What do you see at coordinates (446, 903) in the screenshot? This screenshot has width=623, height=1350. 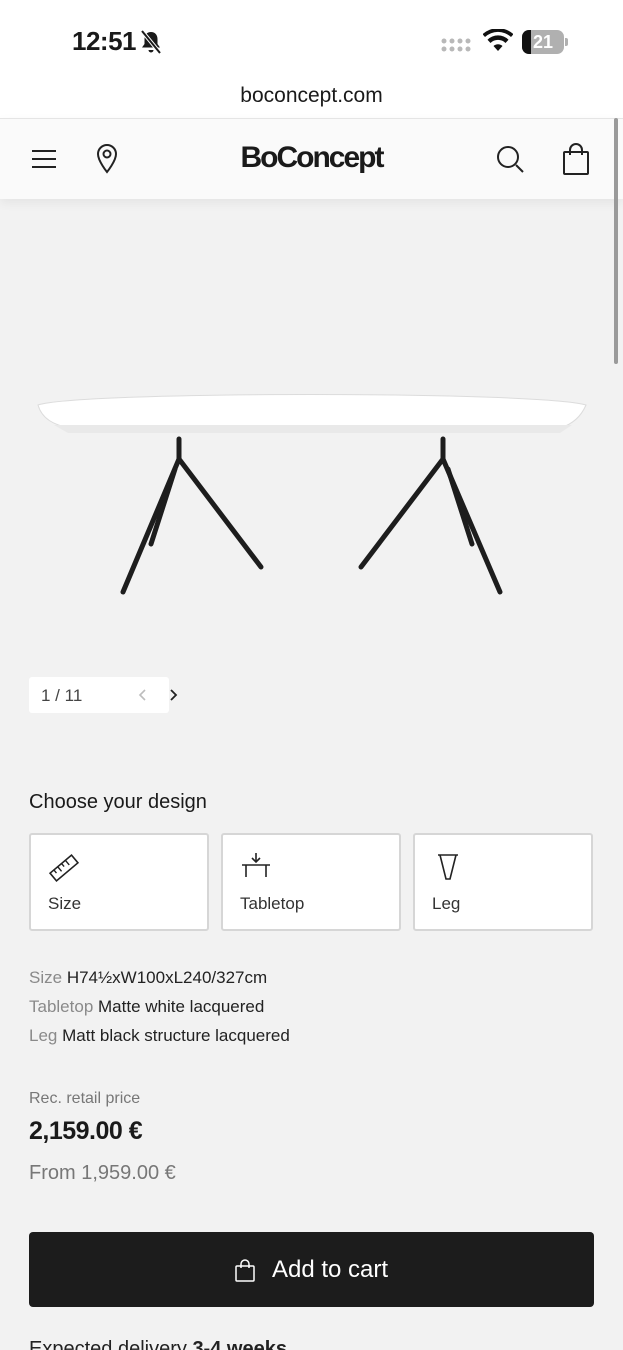 I see `design-option-leg-label: Leg` at bounding box center [446, 903].